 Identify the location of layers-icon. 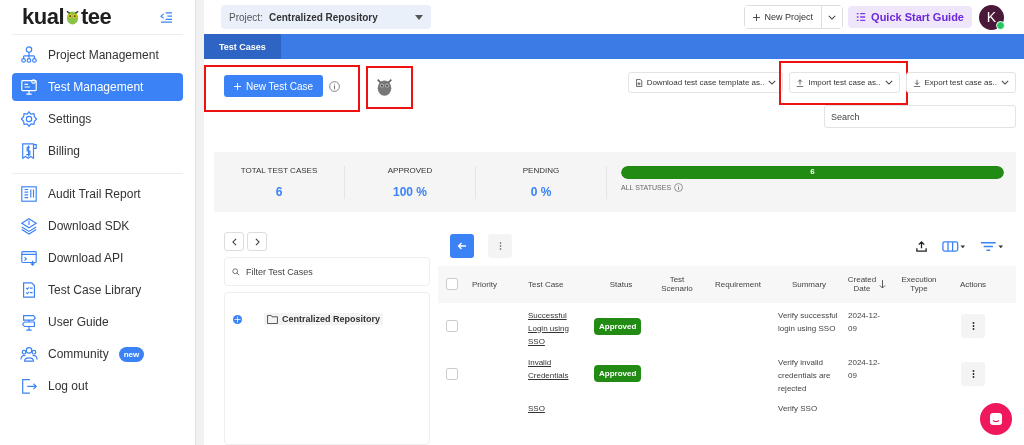
(29, 226).